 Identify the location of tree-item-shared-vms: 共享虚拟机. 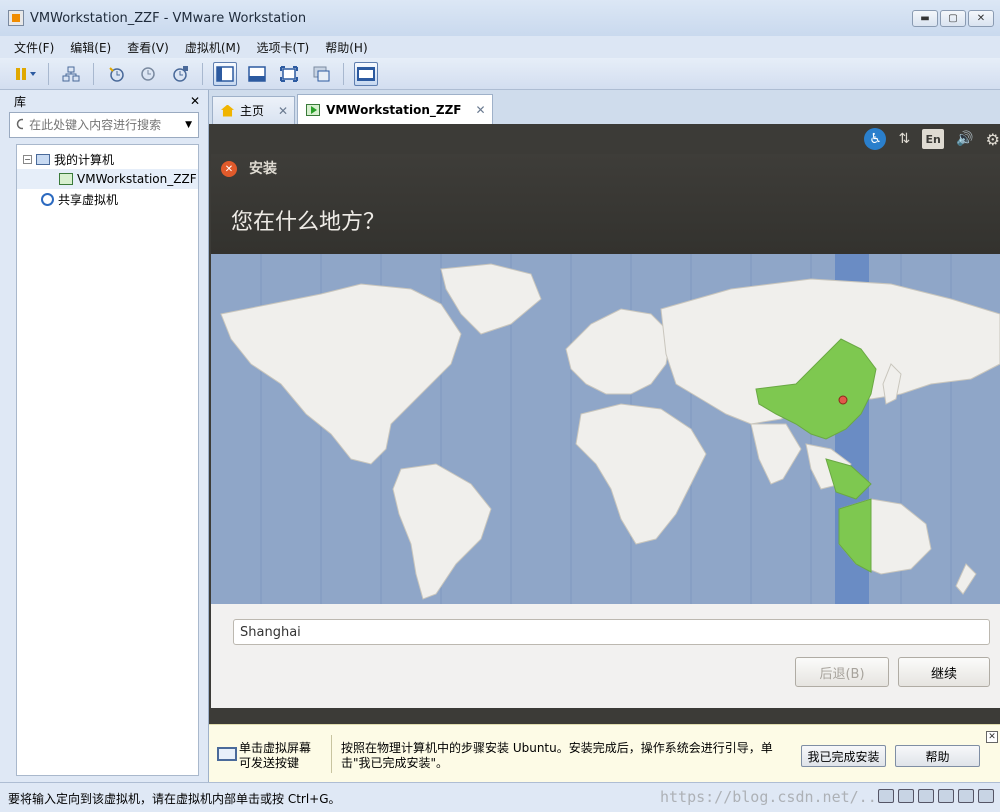
(107, 199).